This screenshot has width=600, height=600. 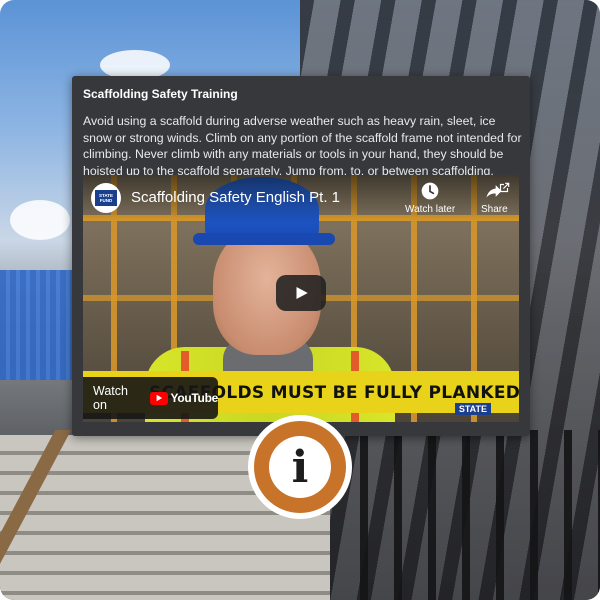 I want to click on youtube-play-icon, so click(x=158, y=398).